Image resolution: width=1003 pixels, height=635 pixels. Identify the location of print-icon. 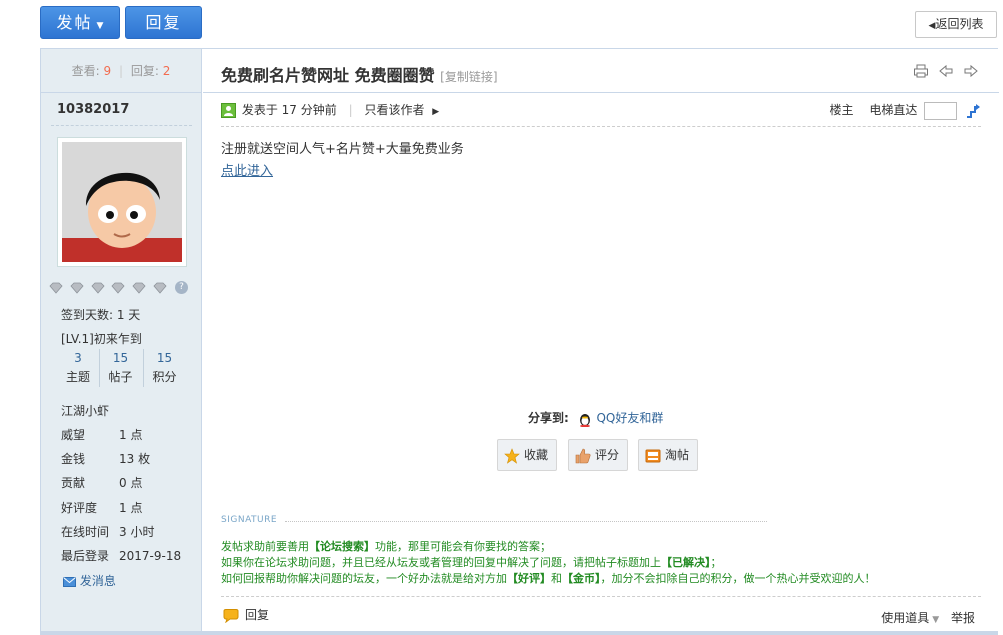
(921, 71).